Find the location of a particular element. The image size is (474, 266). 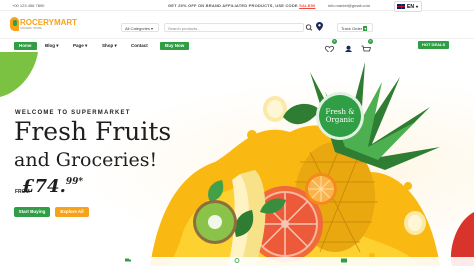

logo-accent: MART is located at coordinates (65, 22).